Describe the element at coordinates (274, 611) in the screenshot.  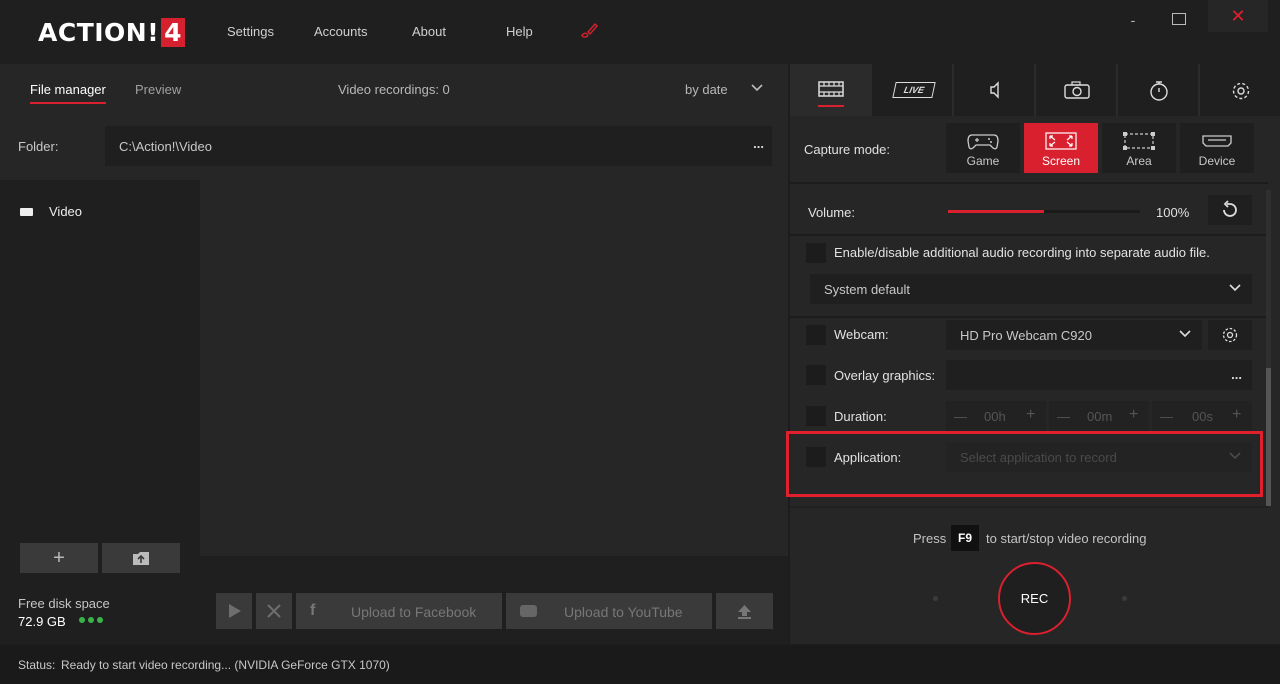
I see `delete-button` at that location.